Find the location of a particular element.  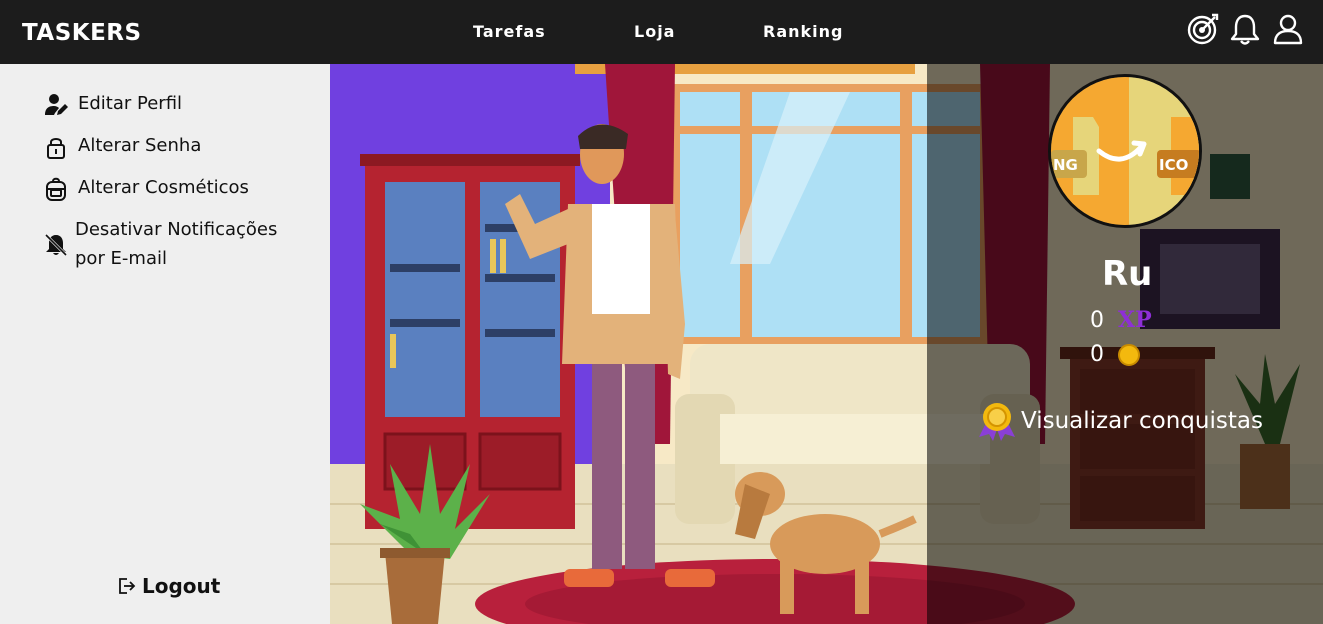

sidebar-item-label: Editar Perfil is located at coordinates (130, 103).